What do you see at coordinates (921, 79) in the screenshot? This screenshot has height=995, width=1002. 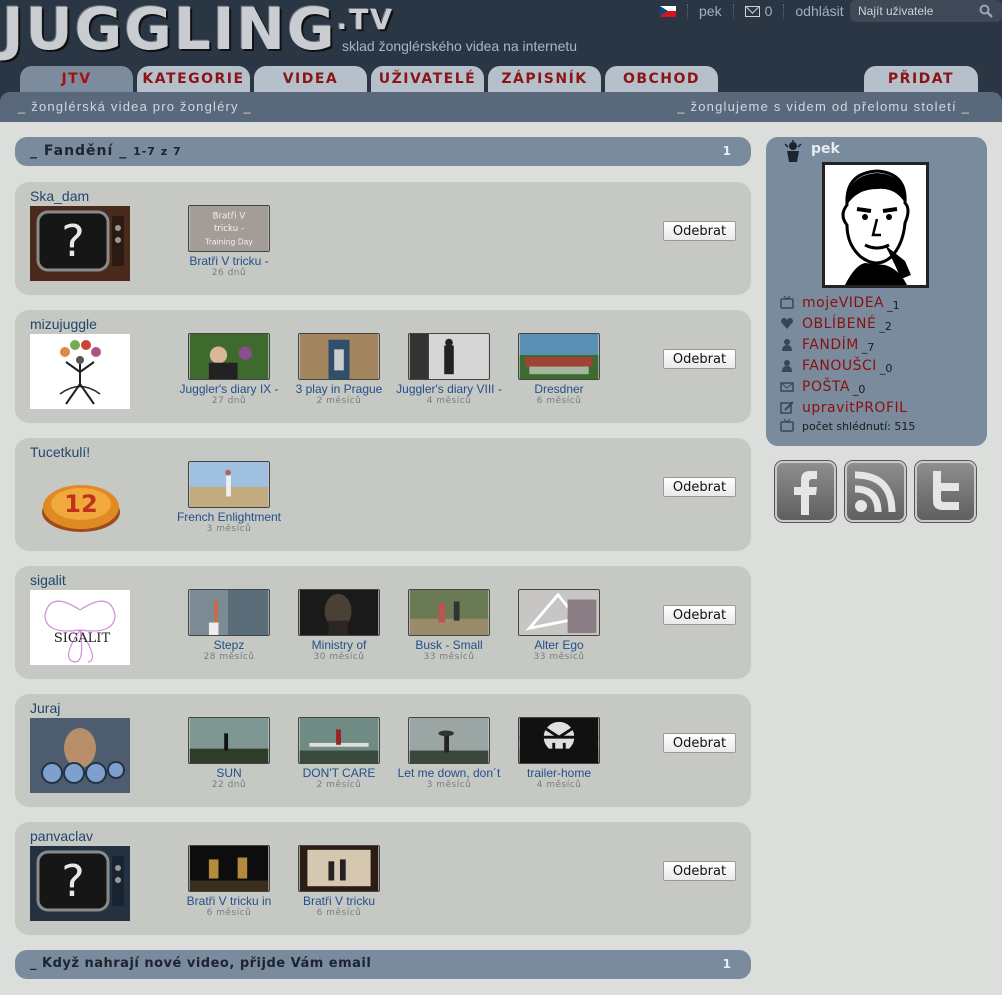 I see `tab-pridat: PŘIDAT` at bounding box center [921, 79].